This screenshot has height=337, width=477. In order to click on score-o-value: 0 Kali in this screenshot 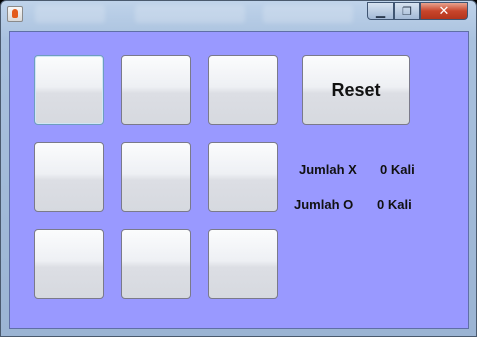, I will do `click(394, 204)`.